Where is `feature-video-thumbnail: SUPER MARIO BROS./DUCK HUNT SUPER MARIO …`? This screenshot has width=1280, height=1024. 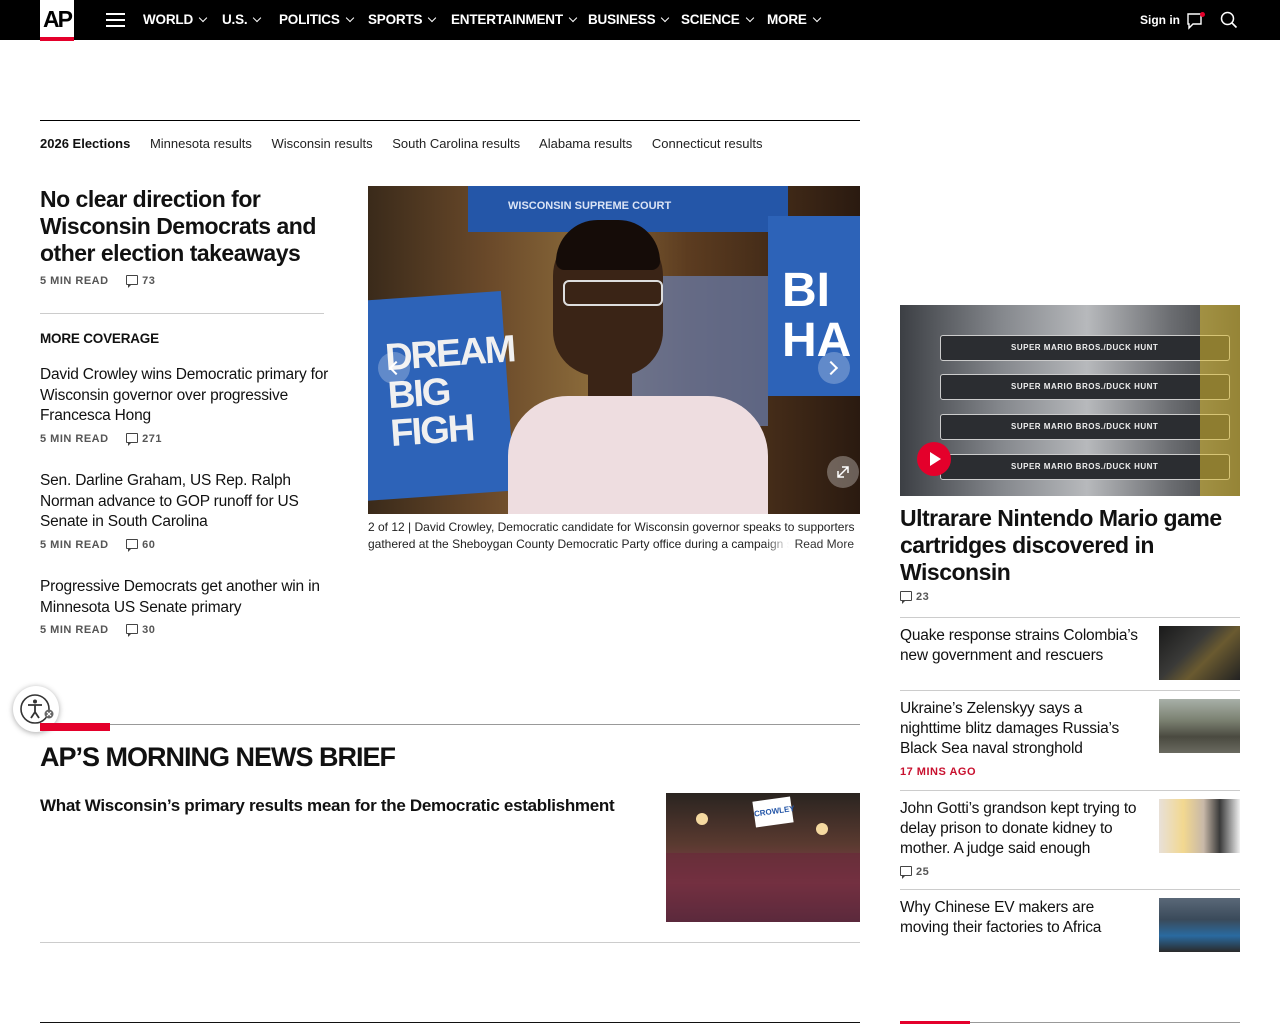
feature-video-thumbnail: SUPER MARIO BROS./DUCK HUNT SUPER MARIO … is located at coordinates (1070, 400).